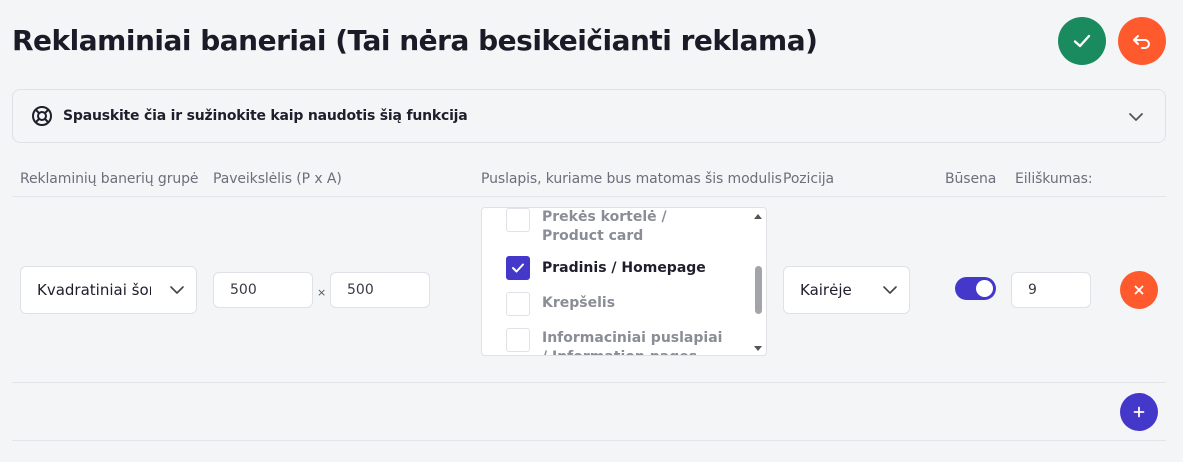 The image size is (1183, 462). What do you see at coordinates (758, 290) in the screenshot?
I see `scrollbar-thumb` at bounding box center [758, 290].